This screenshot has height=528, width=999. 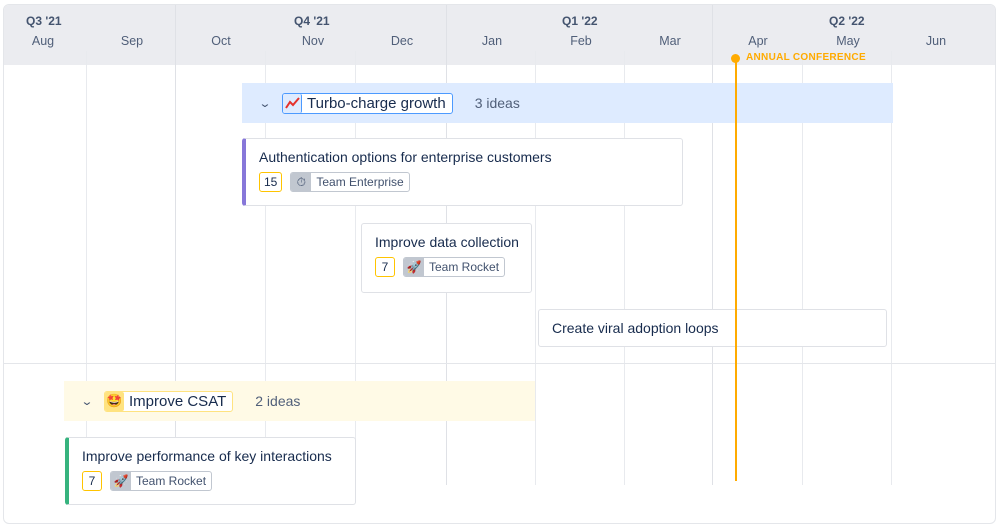 I want to click on group-row-turbo-charge-growth: ⌄ Turbo-charge growth 3 ideas, so click(x=567, y=103).